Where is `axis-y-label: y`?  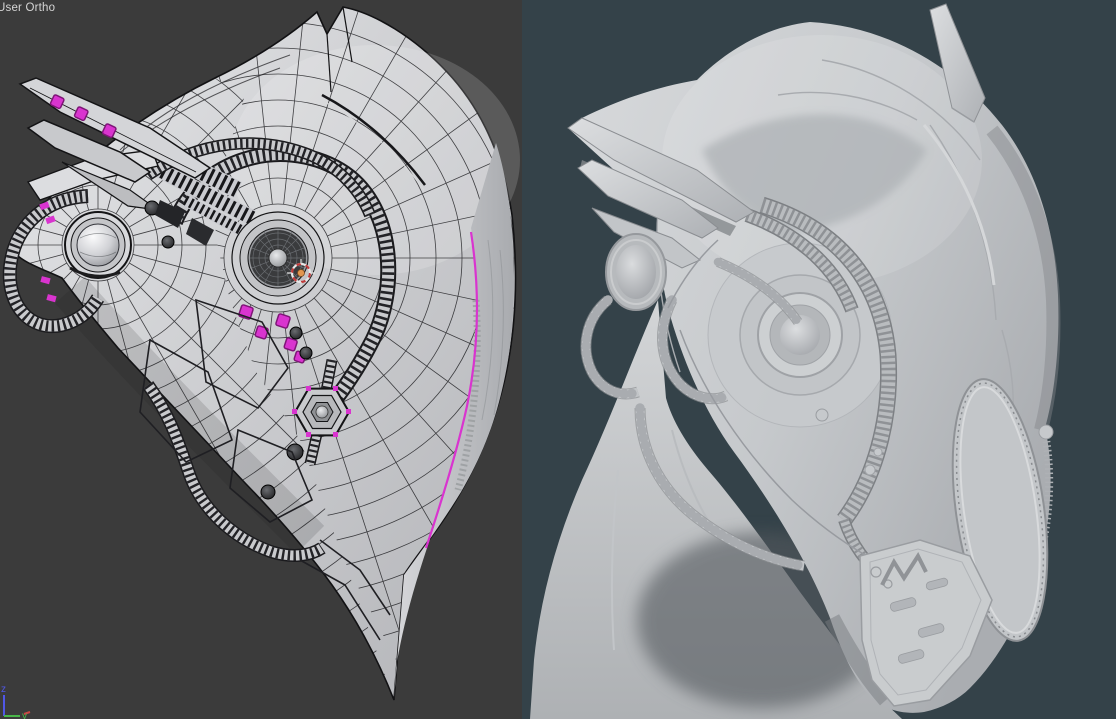 axis-y-label: y is located at coordinates (24, 715).